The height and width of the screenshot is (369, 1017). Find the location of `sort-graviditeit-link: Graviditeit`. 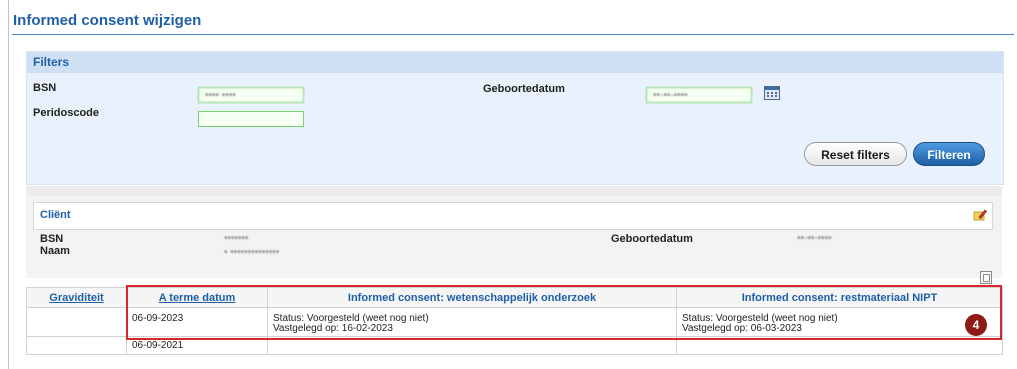

sort-graviditeit-link: Graviditeit is located at coordinates (76, 298).